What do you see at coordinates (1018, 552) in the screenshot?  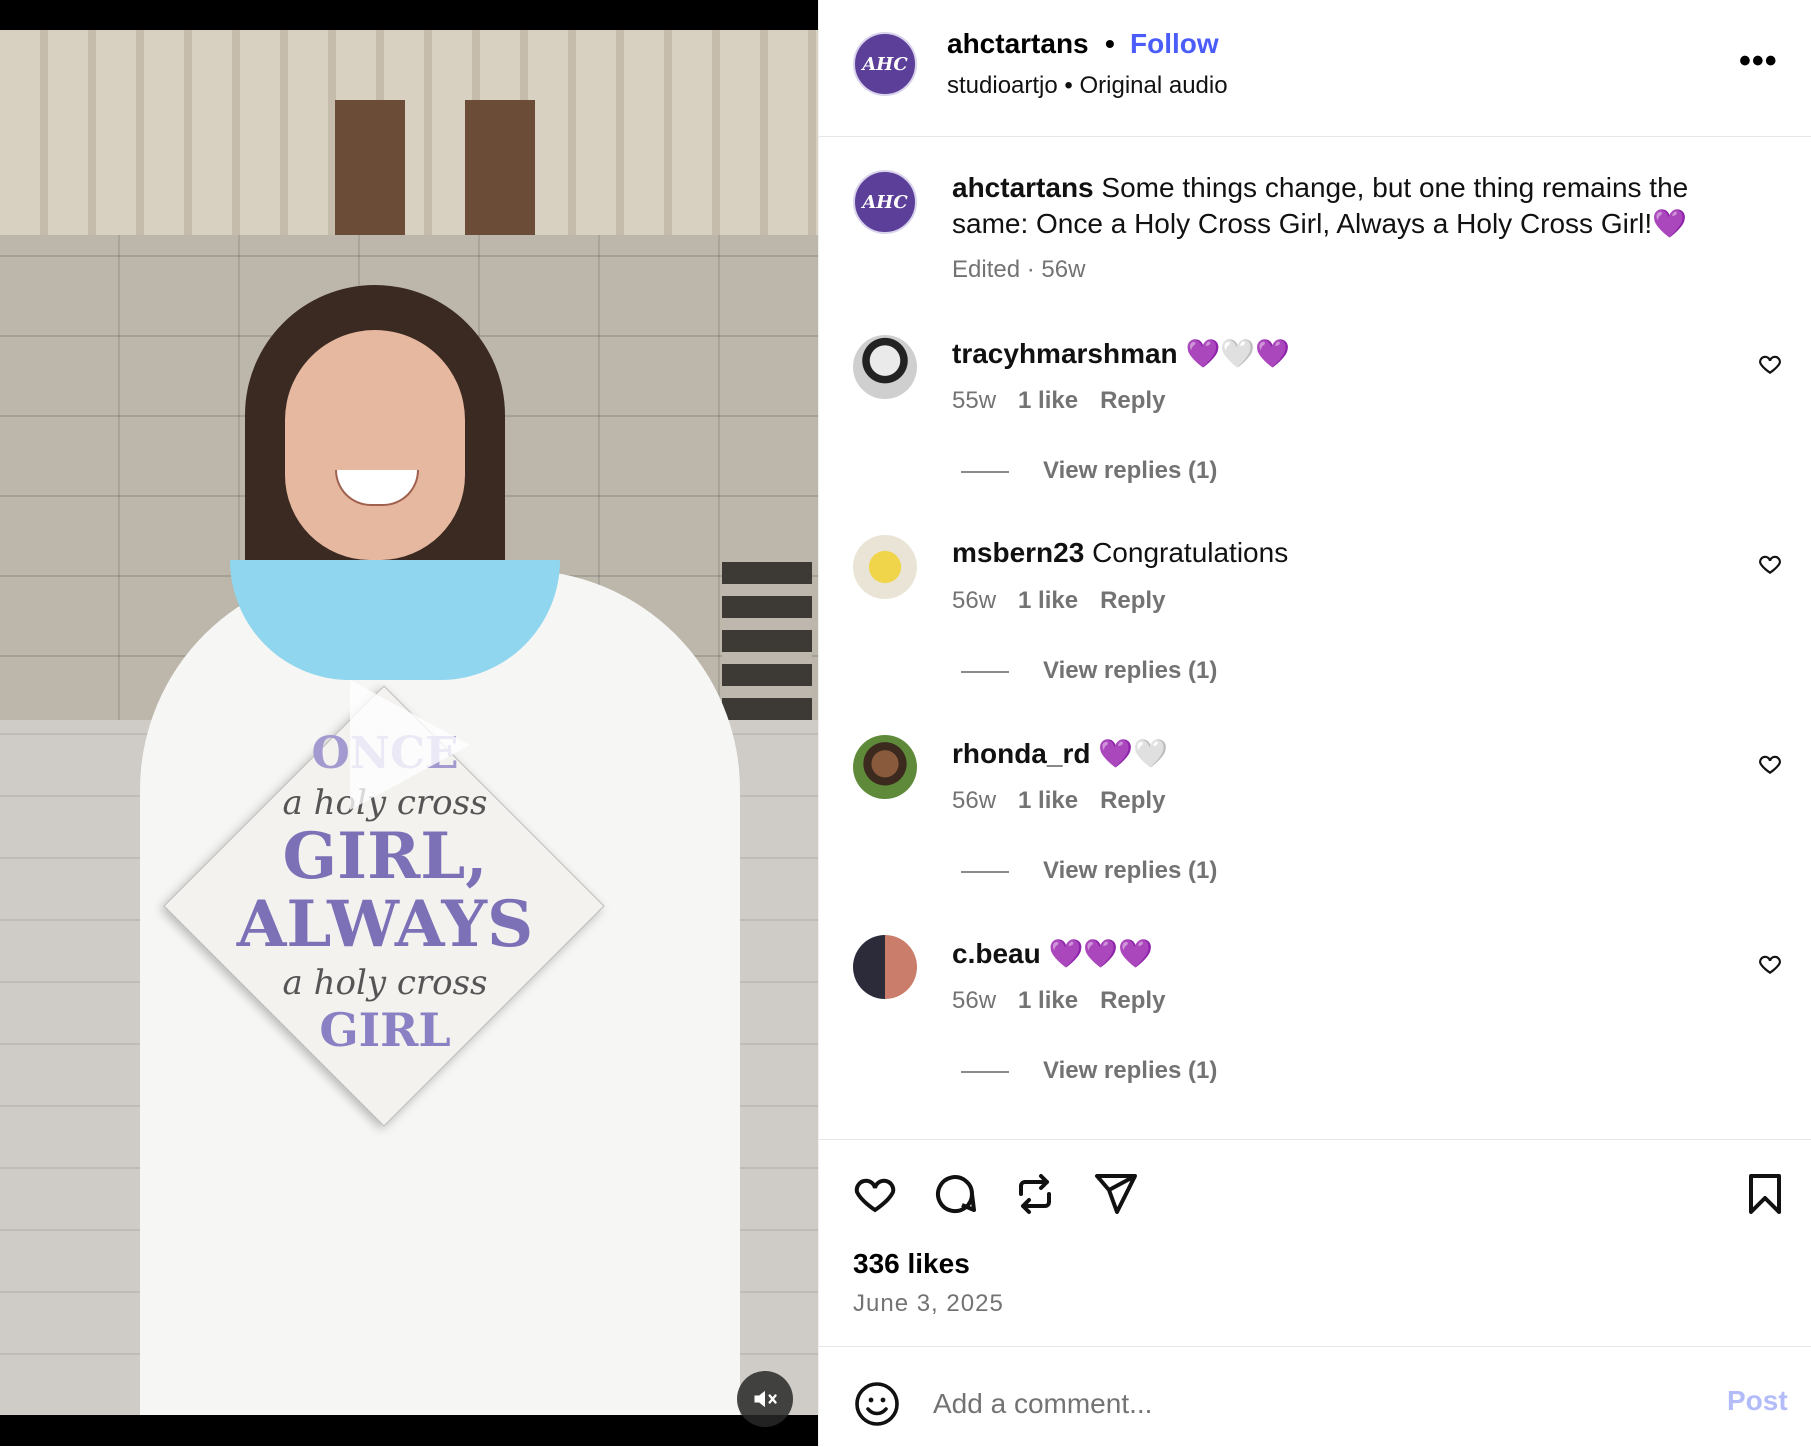 I see `comment-username: msbern23` at bounding box center [1018, 552].